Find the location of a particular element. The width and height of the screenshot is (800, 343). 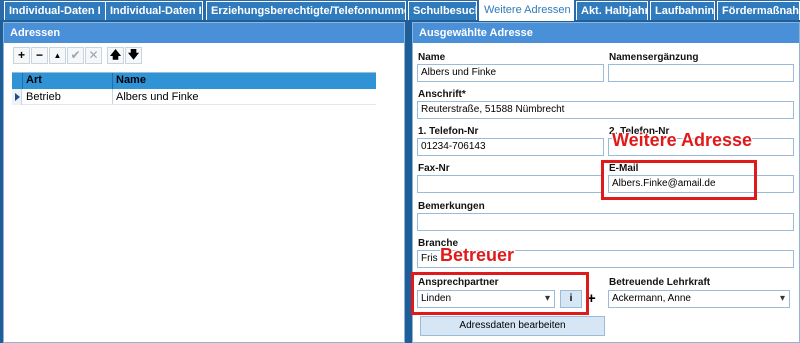

fax-label: Fax-Nr is located at coordinates (434, 168).